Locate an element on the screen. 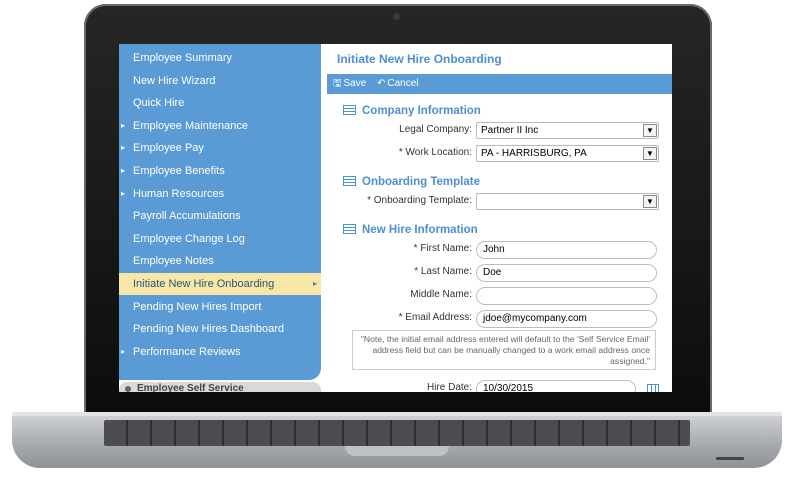 The image size is (794, 478). expand-dot-icon is located at coordinates (128, 389).